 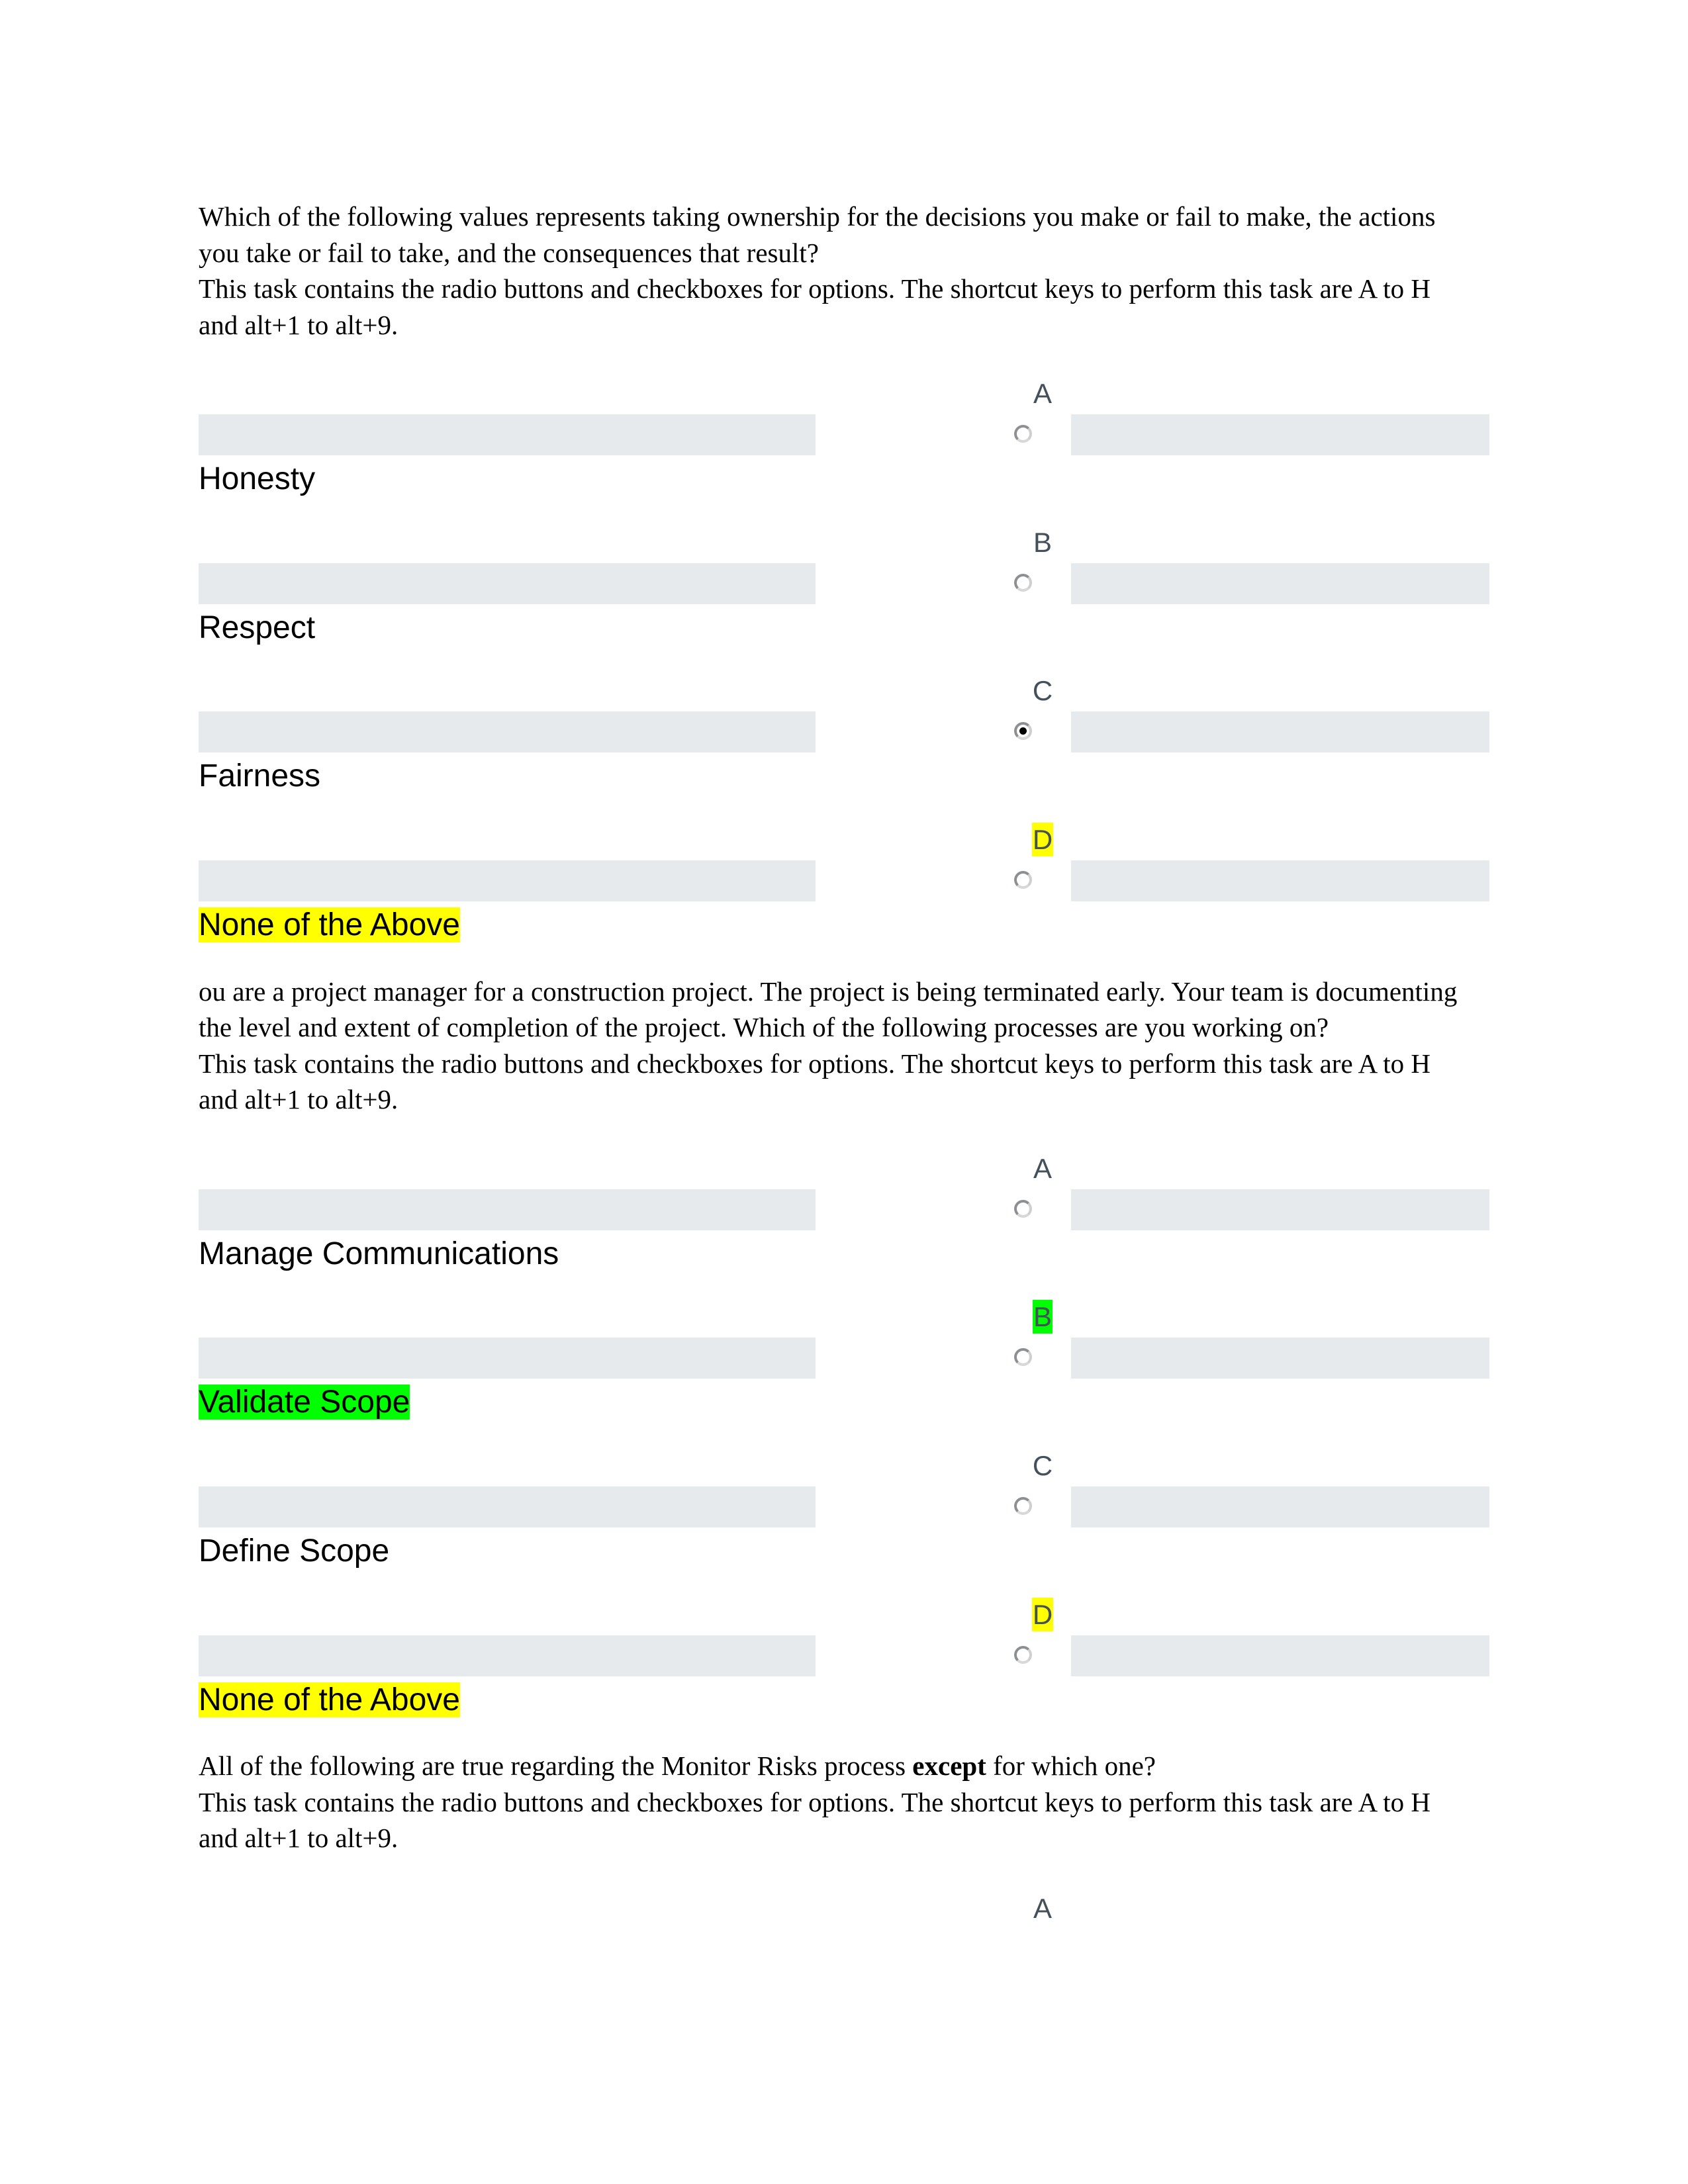 I want to click on option-letter-q1-b: B, so click(x=1042, y=542).